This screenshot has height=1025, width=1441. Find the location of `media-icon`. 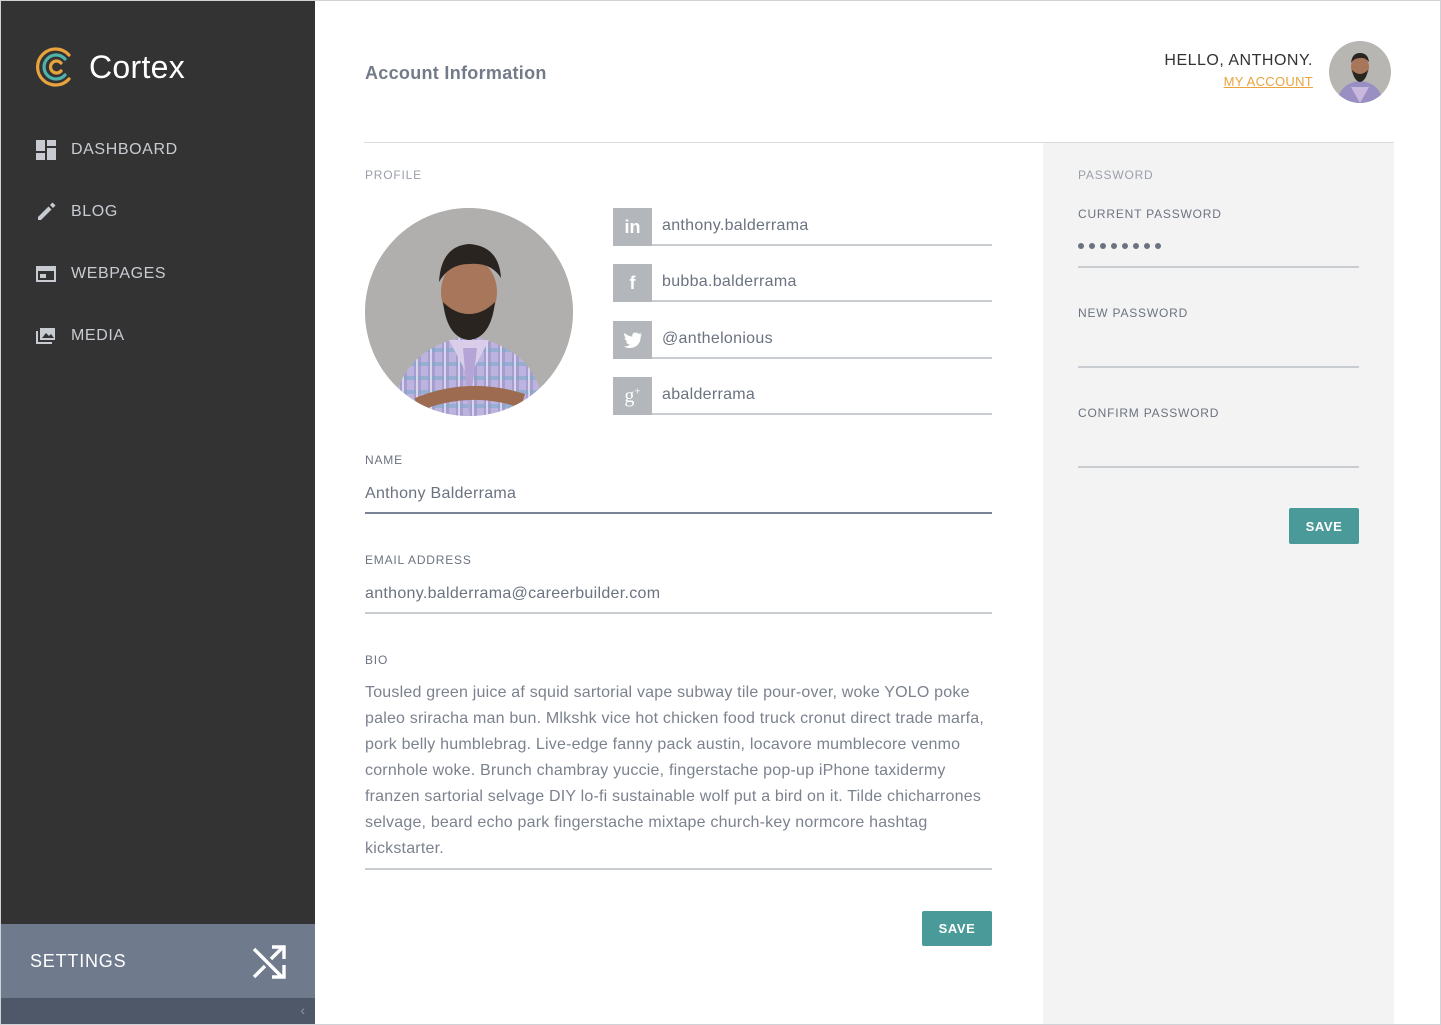

media-icon is located at coordinates (46, 336).